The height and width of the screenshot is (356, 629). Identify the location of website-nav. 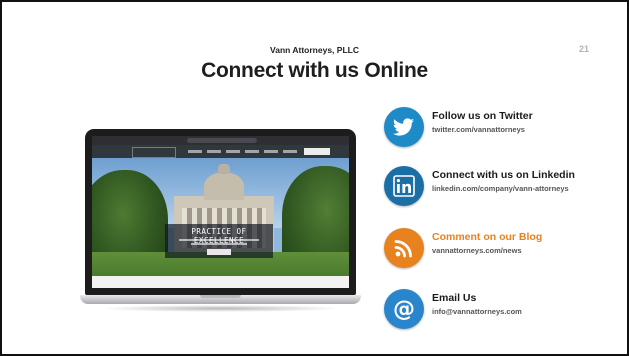
(220, 151).